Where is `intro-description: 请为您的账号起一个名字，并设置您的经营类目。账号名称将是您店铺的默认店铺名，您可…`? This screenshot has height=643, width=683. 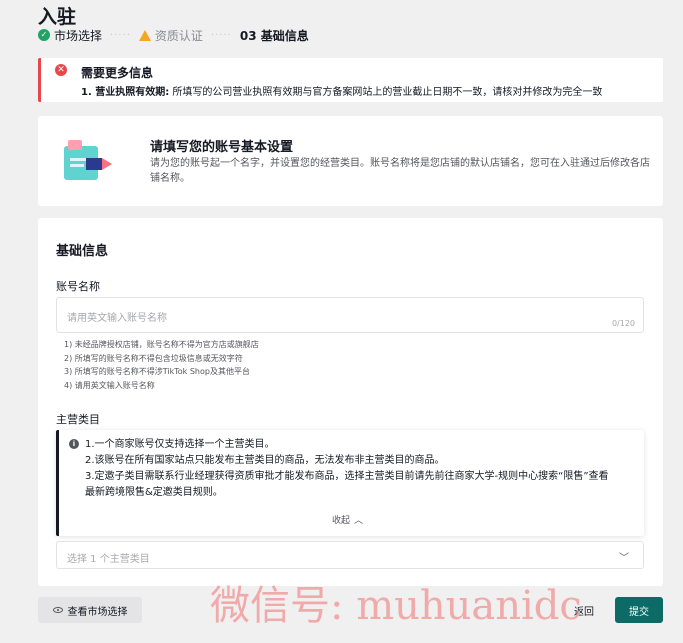 intro-description: 请为您的账号起一个名字，并设置您的经营类目。账号名称将是您店铺的默认店铺名，您可… is located at coordinates (400, 171).